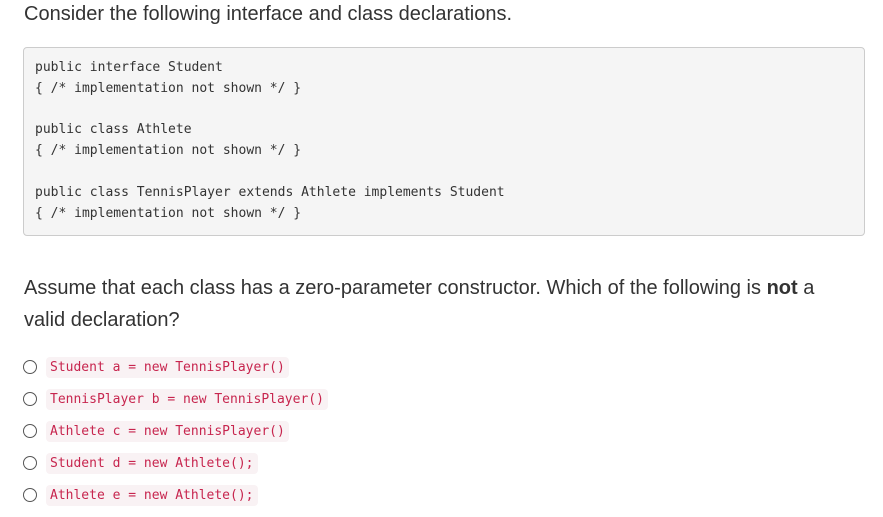 Image resolution: width=883 pixels, height=517 pixels. I want to click on answer-option-label: Student a = new TennisPlayer(), so click(167, 367).